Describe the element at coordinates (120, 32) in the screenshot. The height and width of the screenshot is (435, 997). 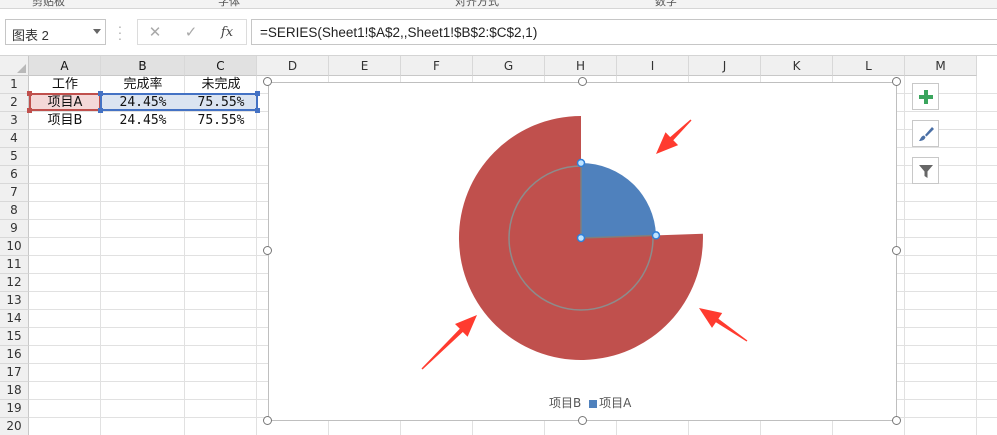
I see `splitter-dots-icon: · · ·` at that location.